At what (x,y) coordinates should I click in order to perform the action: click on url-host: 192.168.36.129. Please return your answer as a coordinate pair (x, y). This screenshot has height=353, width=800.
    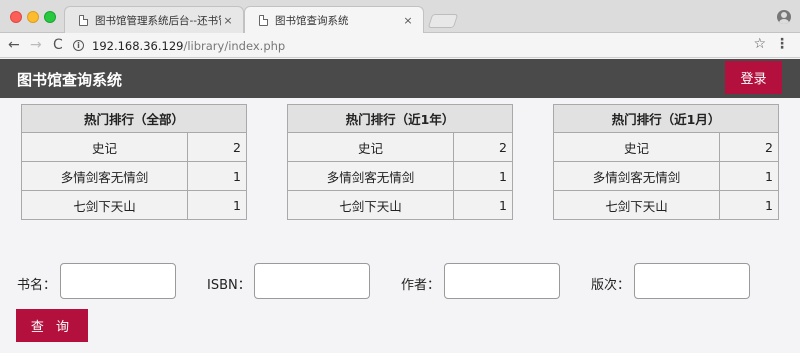
    Looking at the image, I should click on (138, 45).